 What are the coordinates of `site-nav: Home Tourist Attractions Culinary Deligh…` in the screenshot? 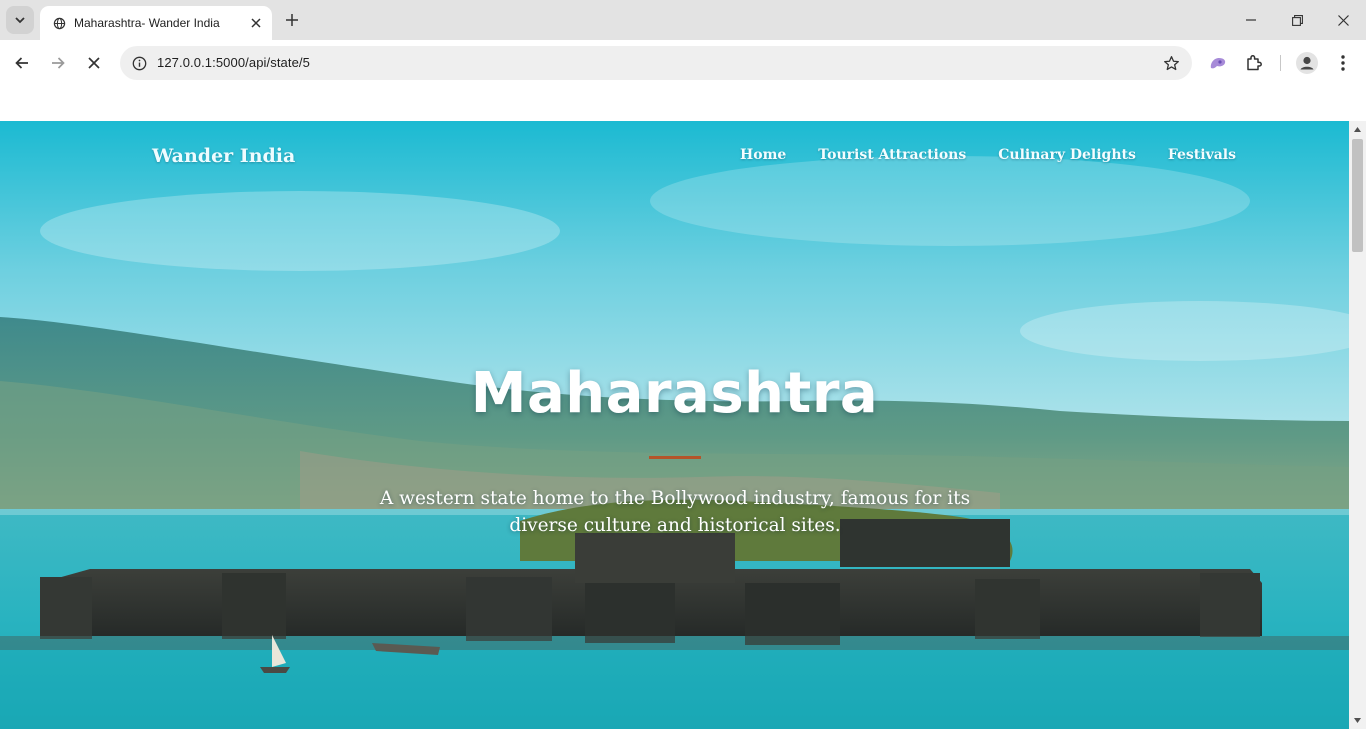 It's located at (988, 155).